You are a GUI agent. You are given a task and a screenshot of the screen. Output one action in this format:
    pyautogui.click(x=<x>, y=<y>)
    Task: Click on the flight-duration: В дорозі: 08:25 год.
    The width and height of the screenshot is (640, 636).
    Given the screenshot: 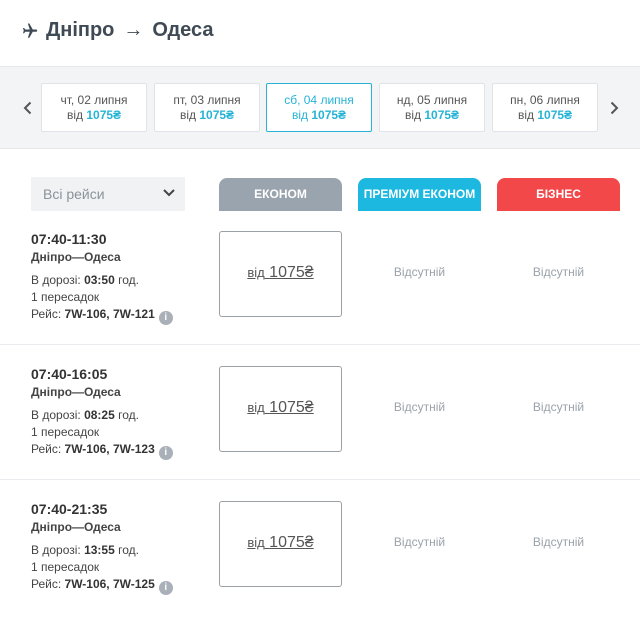 What is the action you would take?
    pyautogui.click(x=85, y=415)
    